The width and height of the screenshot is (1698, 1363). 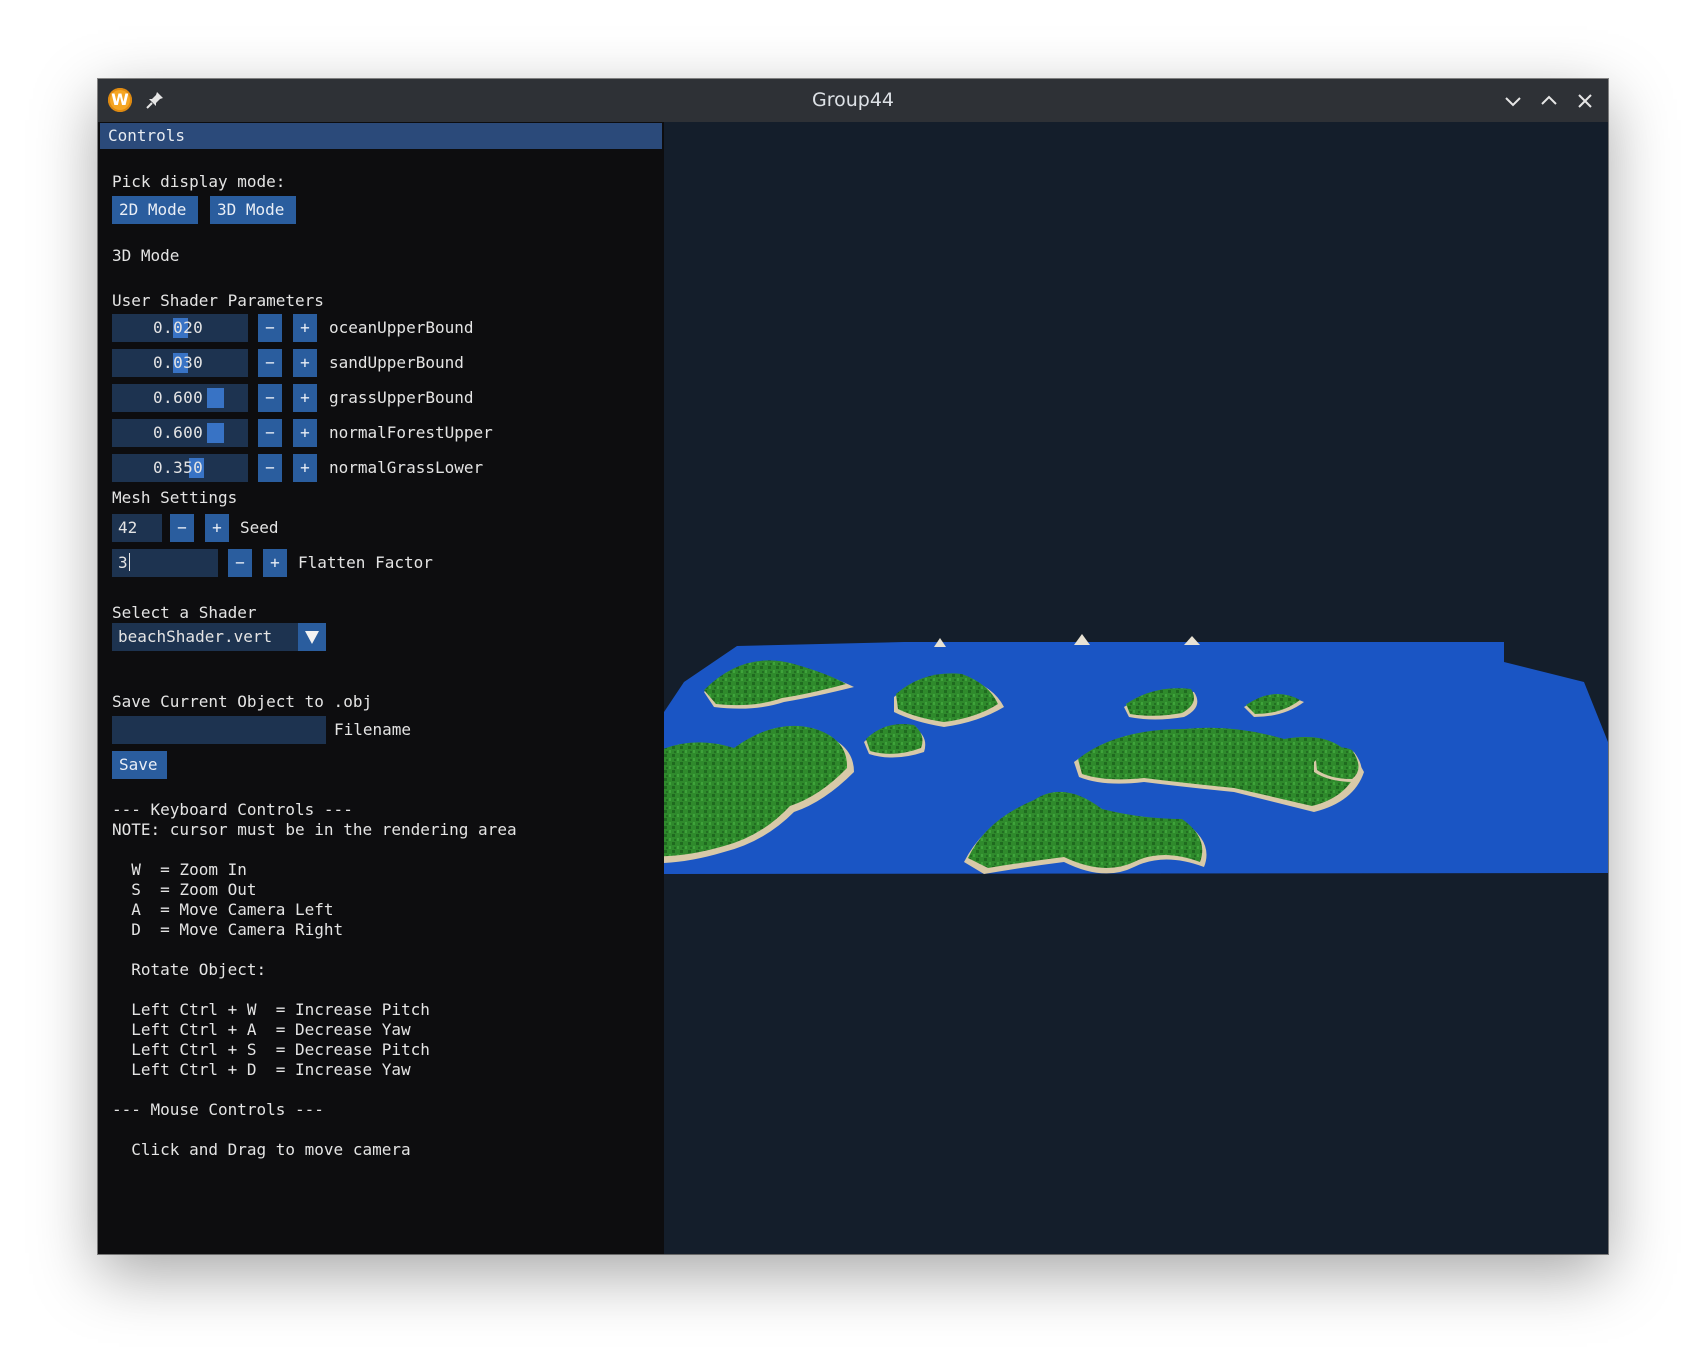 What do you see at coordinates (259, 527) in the screenshot?
I see `seed-label: Seed` at bounding box center [259, 527].